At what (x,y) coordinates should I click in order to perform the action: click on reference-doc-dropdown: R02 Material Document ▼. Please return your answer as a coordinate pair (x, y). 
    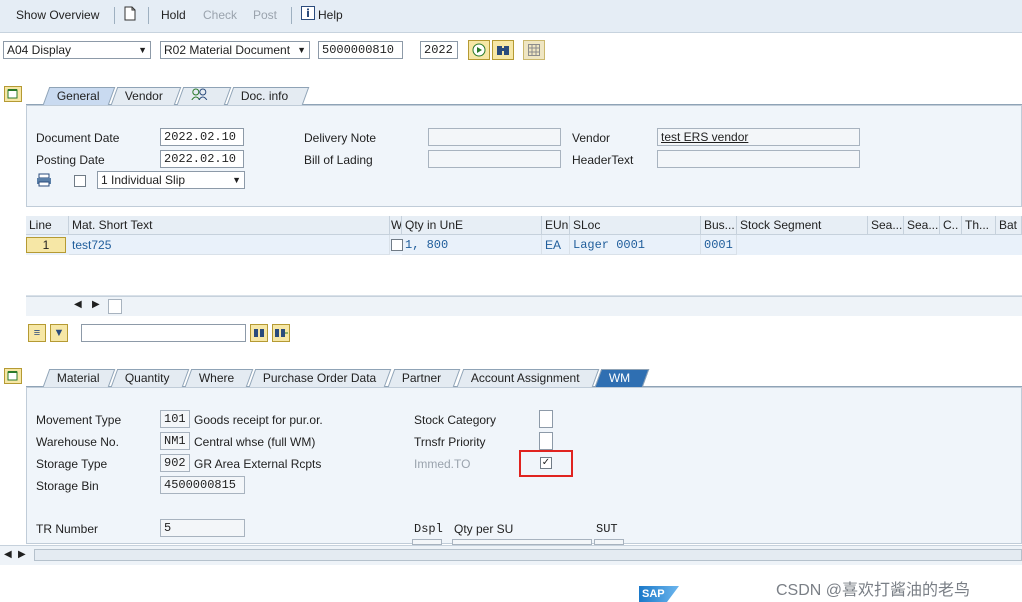
    Looking at the image, I should click on (235, 50).